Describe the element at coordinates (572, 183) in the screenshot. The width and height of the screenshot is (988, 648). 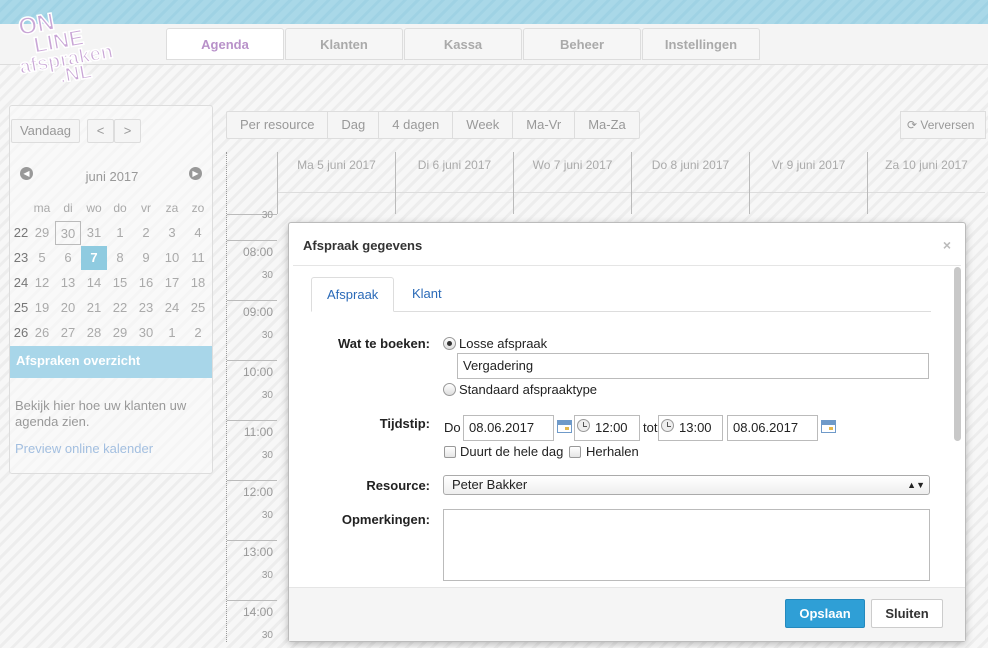
I see `day-header: Wo 7 juni 2017` at that location.